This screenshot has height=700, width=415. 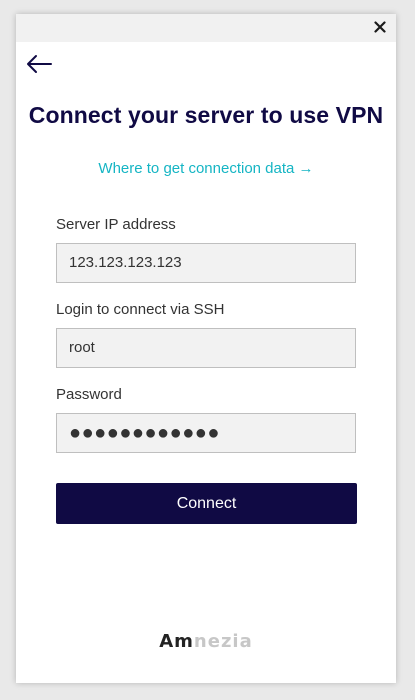 What do you see at coordinates (206, 115) in the screenshot?
I see `page-title: Connect your server to use VPN` at bounding box center [206, 115].